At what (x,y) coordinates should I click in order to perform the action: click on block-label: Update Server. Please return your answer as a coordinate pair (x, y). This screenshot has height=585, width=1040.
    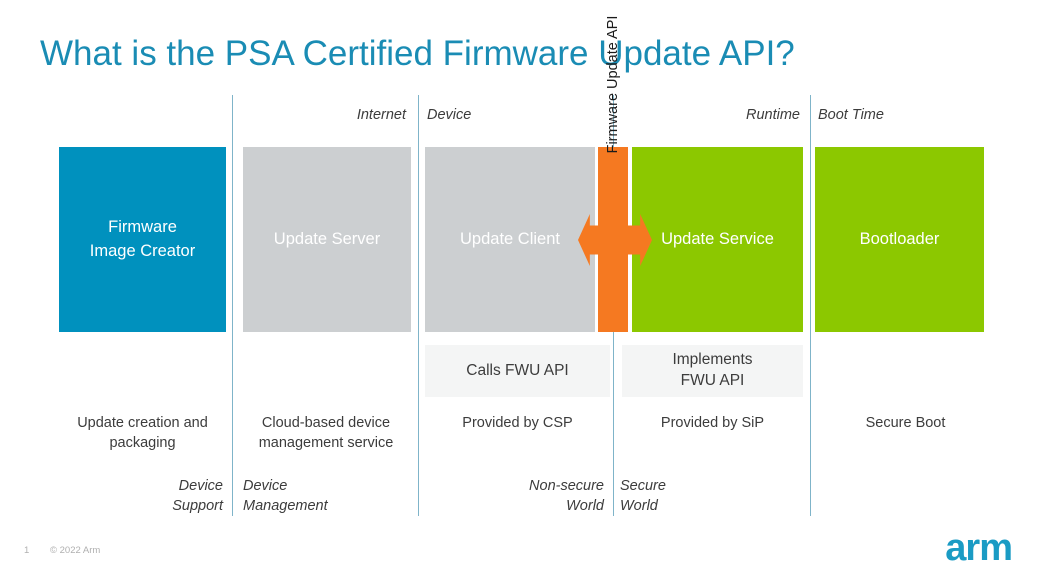
    Looking at the image, I should click on (327, 238).